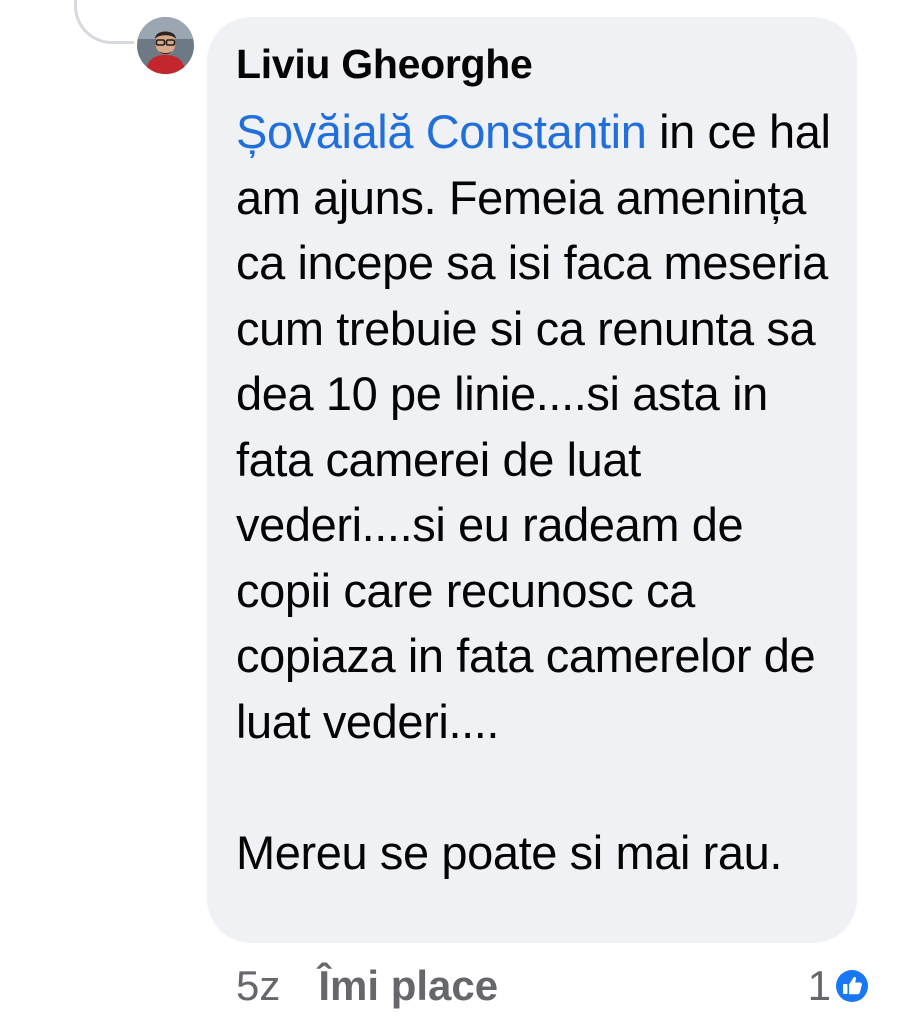  I want to click on like-icon, so click(852, 986).